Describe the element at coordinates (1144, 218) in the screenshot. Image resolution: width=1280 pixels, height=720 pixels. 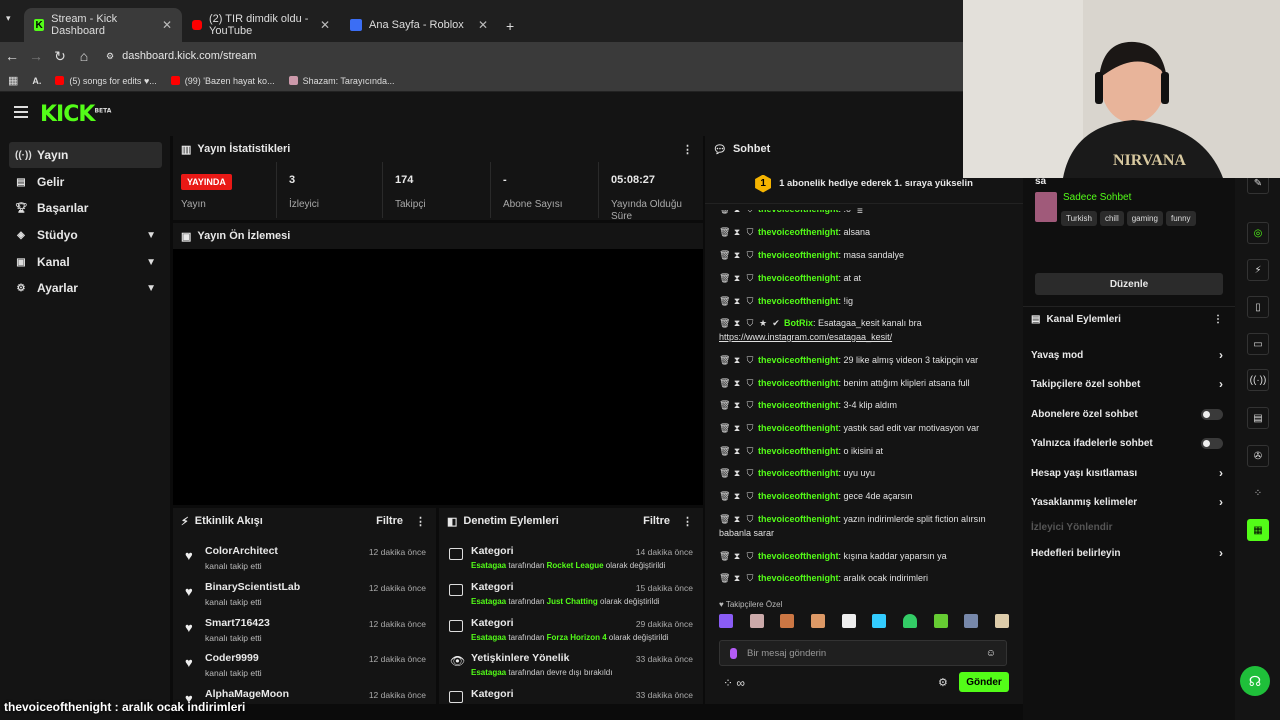
I see `tag: gaming` at that location.